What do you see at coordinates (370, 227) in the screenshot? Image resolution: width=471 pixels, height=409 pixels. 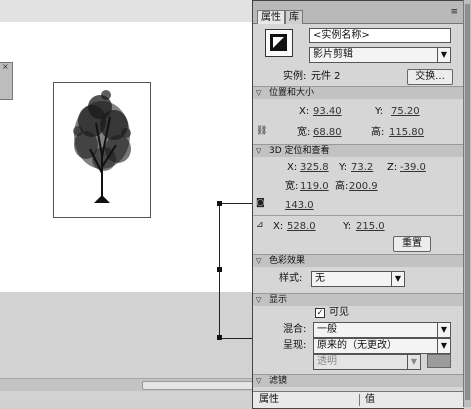 I see `vanishing-y-value: 215.0` at bounding box center [370, 227].